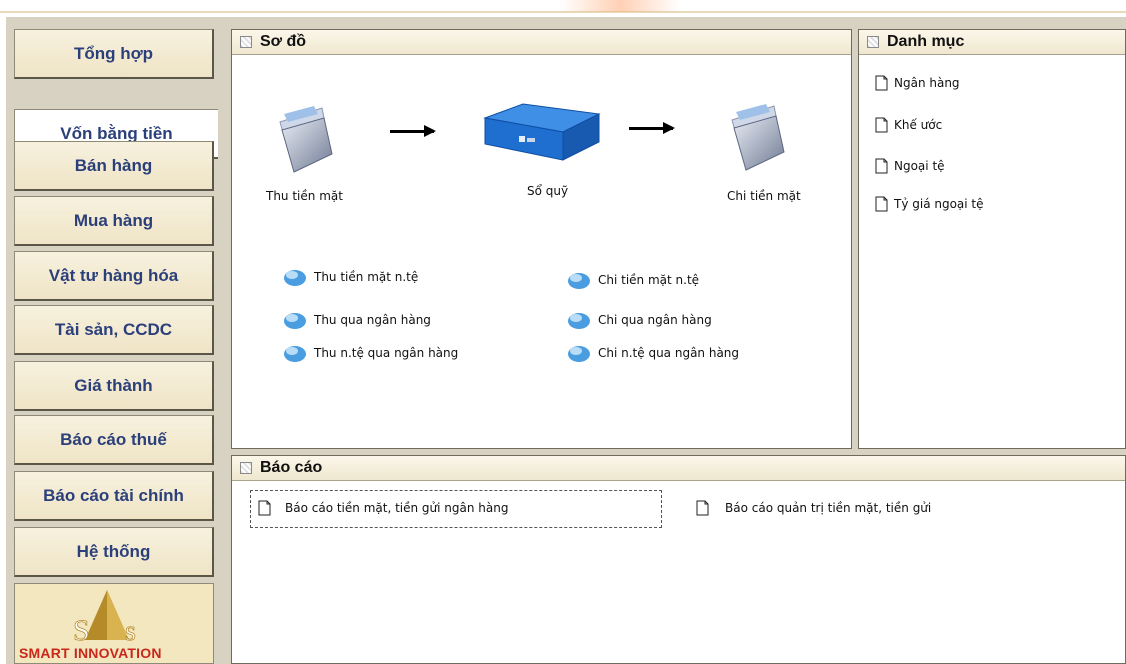  I want to click on nav-bao-cao-thue: Báo cáo thuế, so click(114, 440).